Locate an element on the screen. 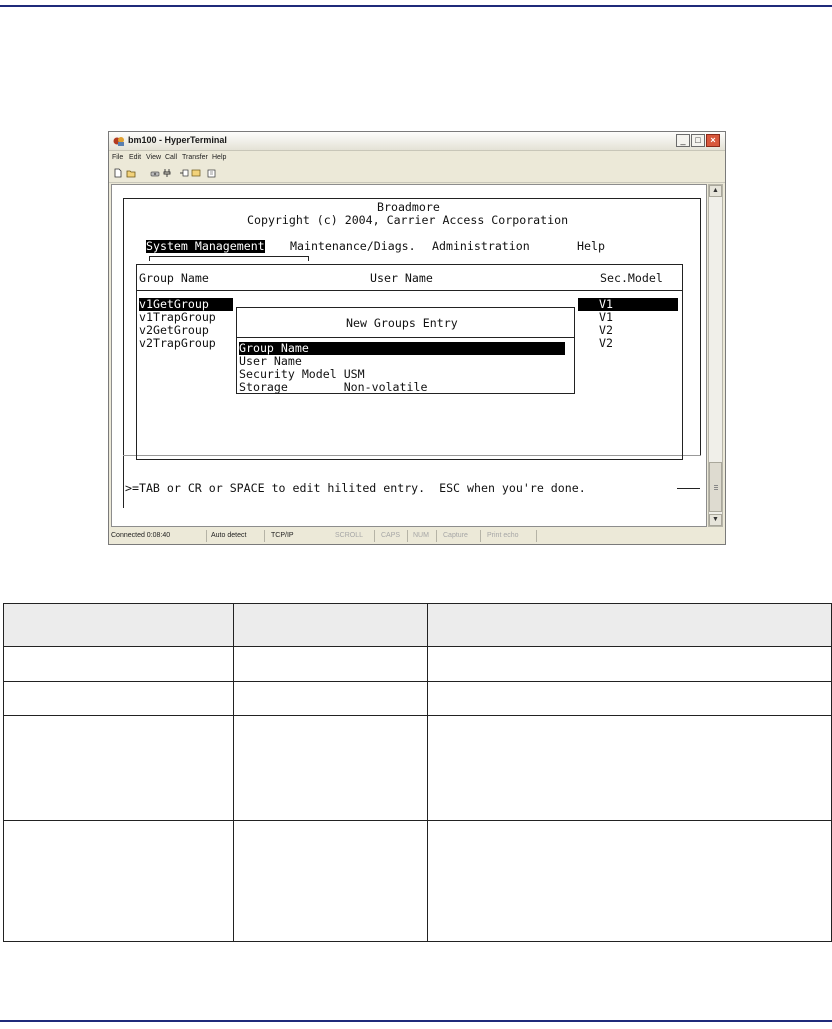  vertical-scrollbar: ▲ ▼ is located at coordinates (715, 355).